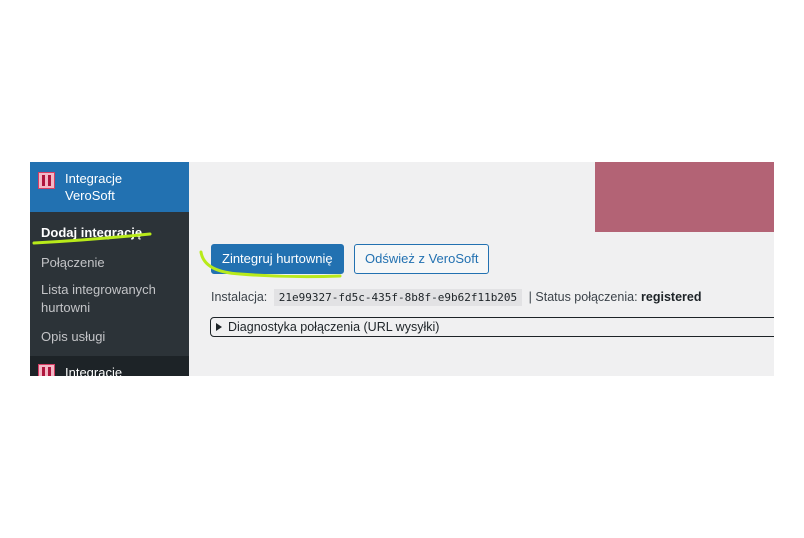  Describe the element at coordinates (111, 337) in the screenshot. I see `submenu-item-opis-uslugi: Opis usługi` at that location.